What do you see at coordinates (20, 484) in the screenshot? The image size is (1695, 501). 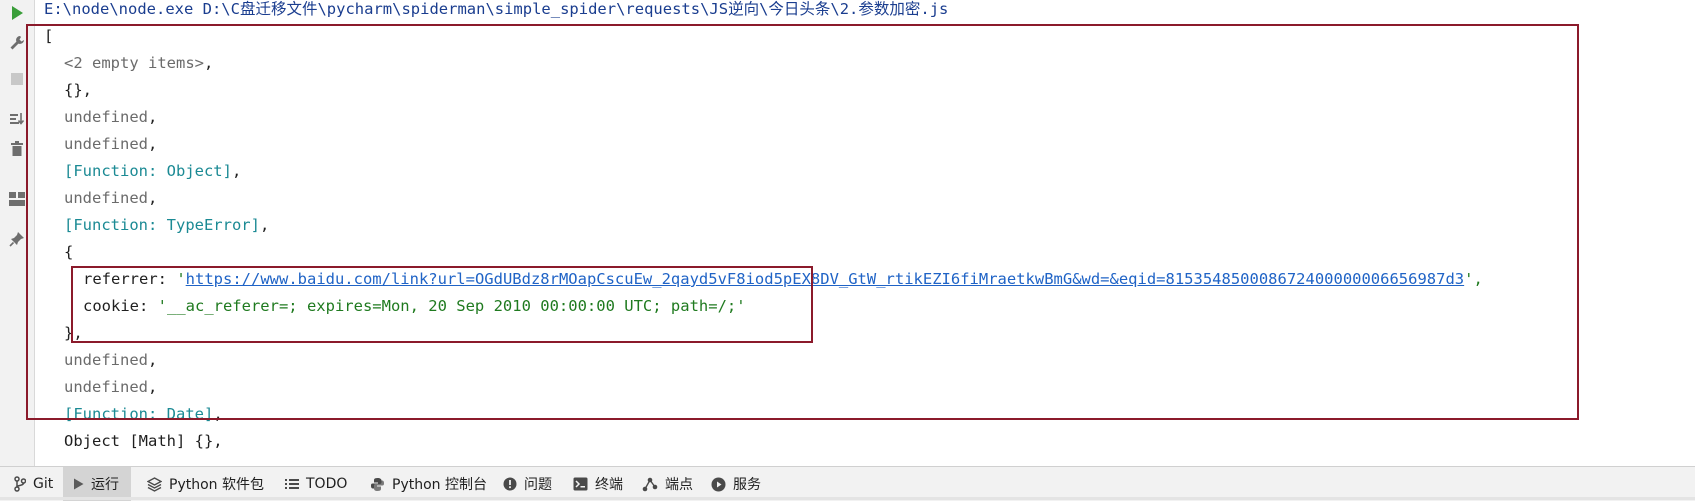 I see `git-branch-icon` at bounding box center [20, 484].